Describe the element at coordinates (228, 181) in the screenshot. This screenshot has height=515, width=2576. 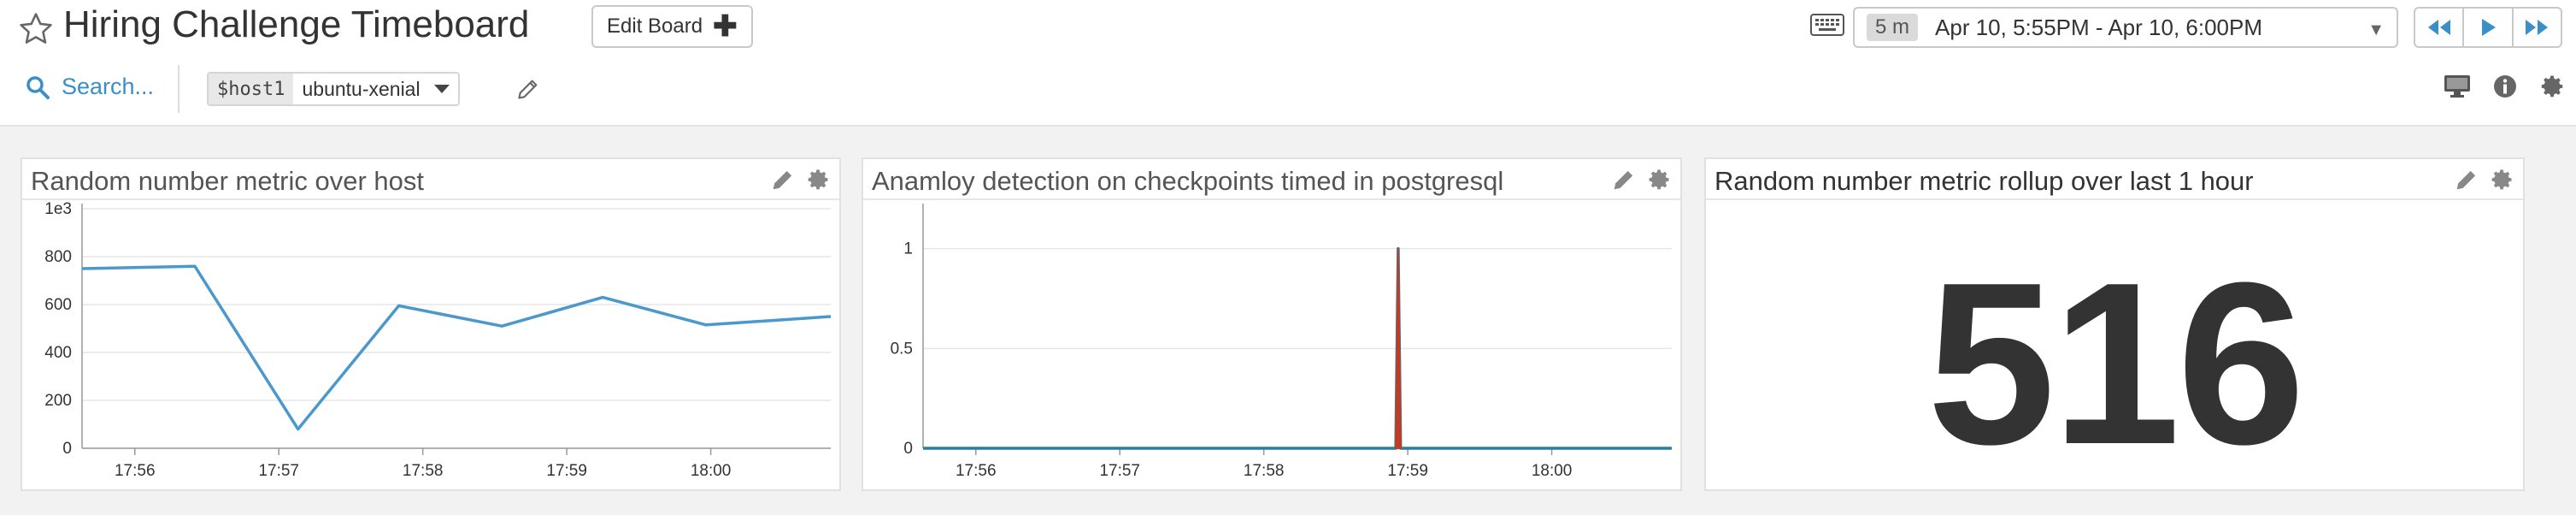
I see `panel-title: Random number metric over host` at that location.